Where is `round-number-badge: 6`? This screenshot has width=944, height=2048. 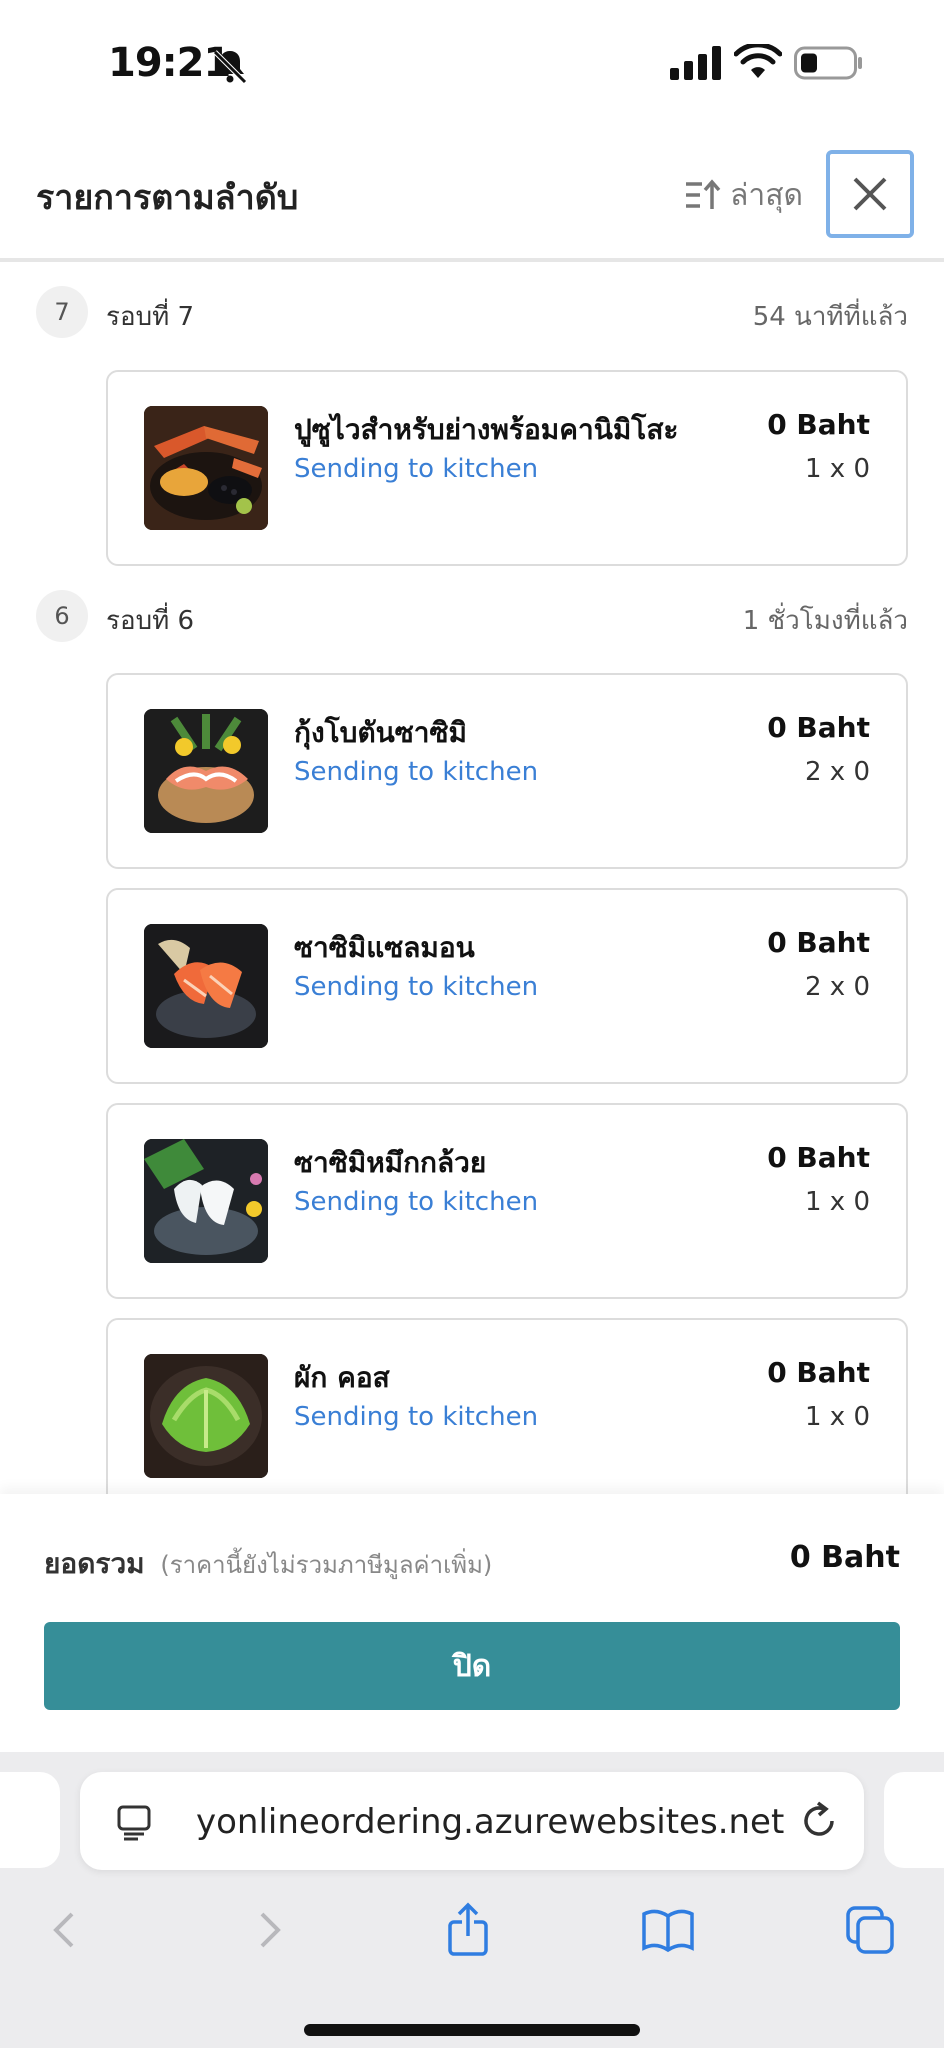 round-number-badge: 6 is located at coordinates (62, 616).